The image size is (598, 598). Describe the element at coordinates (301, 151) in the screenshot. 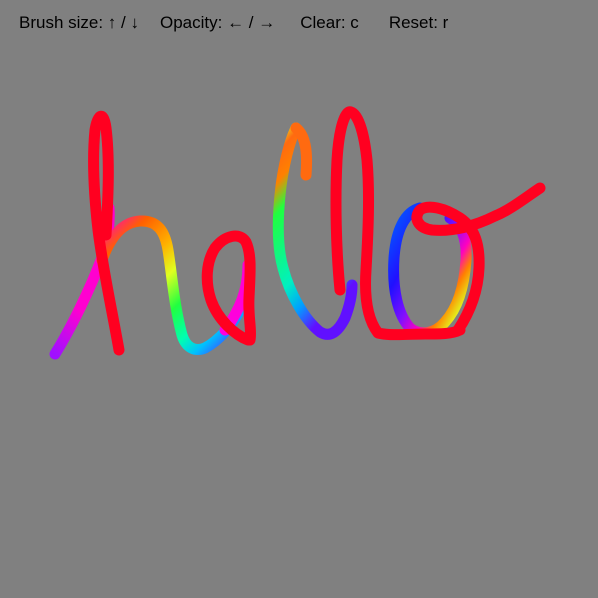

I see `stroke-l1-top` at that location.